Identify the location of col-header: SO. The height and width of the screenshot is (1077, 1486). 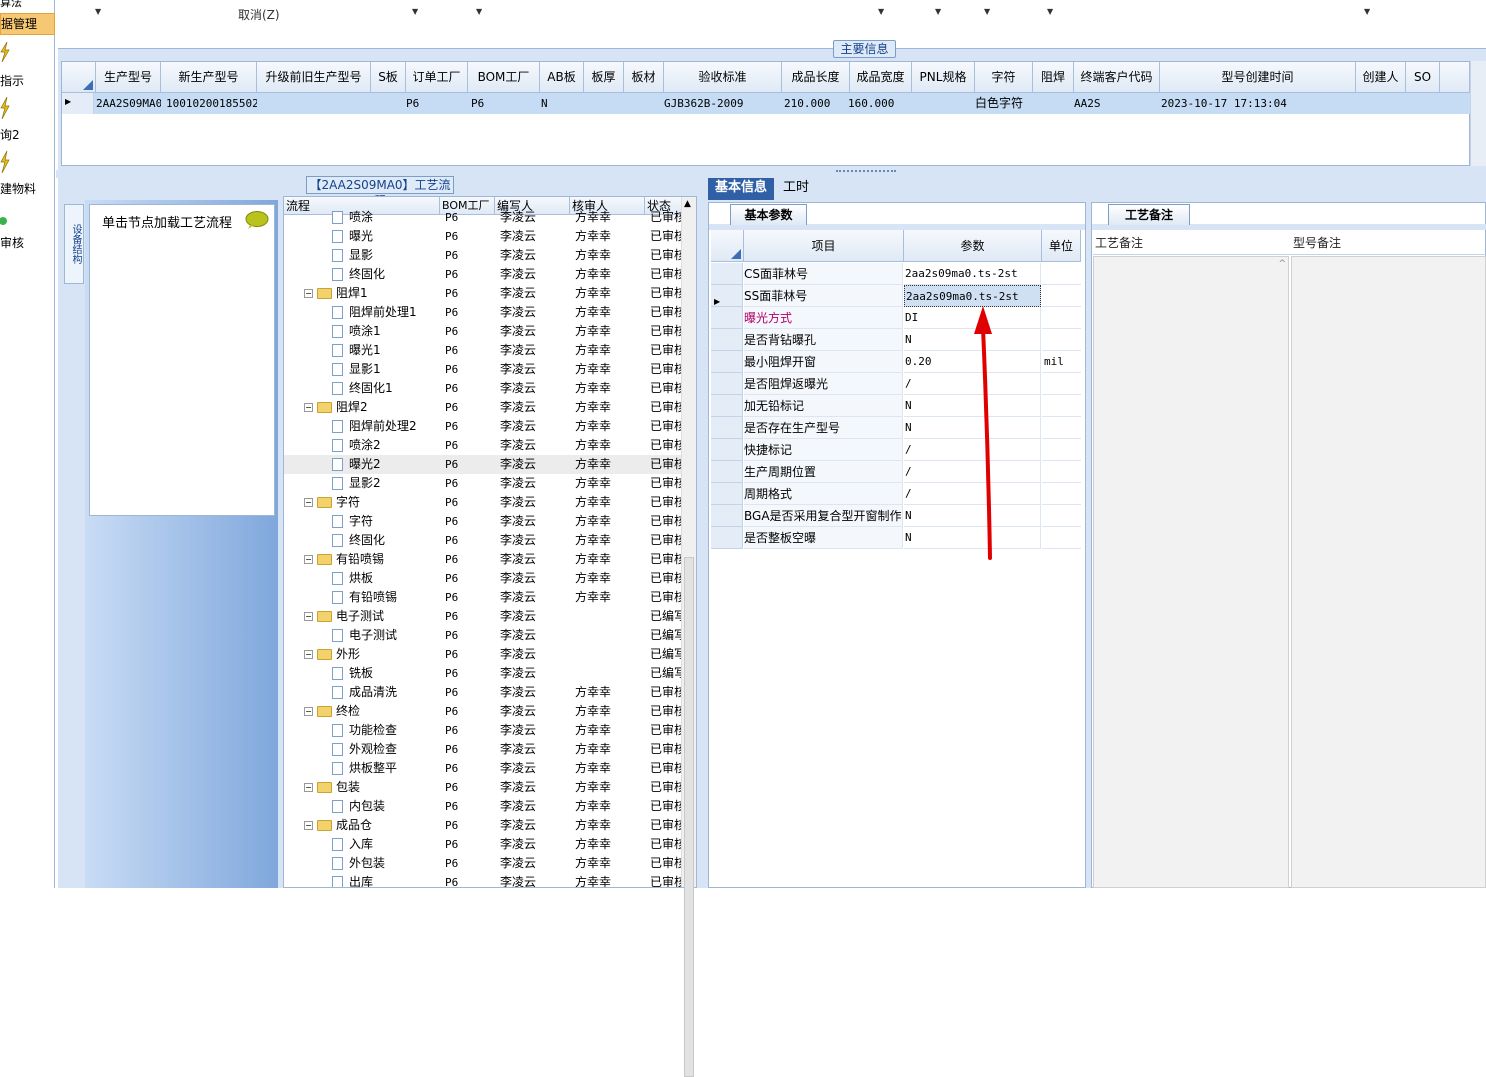
(1423, 77).